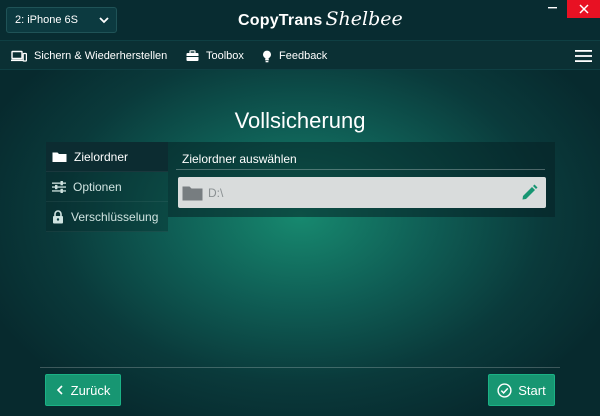  I want to click on title-bar: 2: iPhone 6S CopyTrans Shelbee, so click(300, 20).